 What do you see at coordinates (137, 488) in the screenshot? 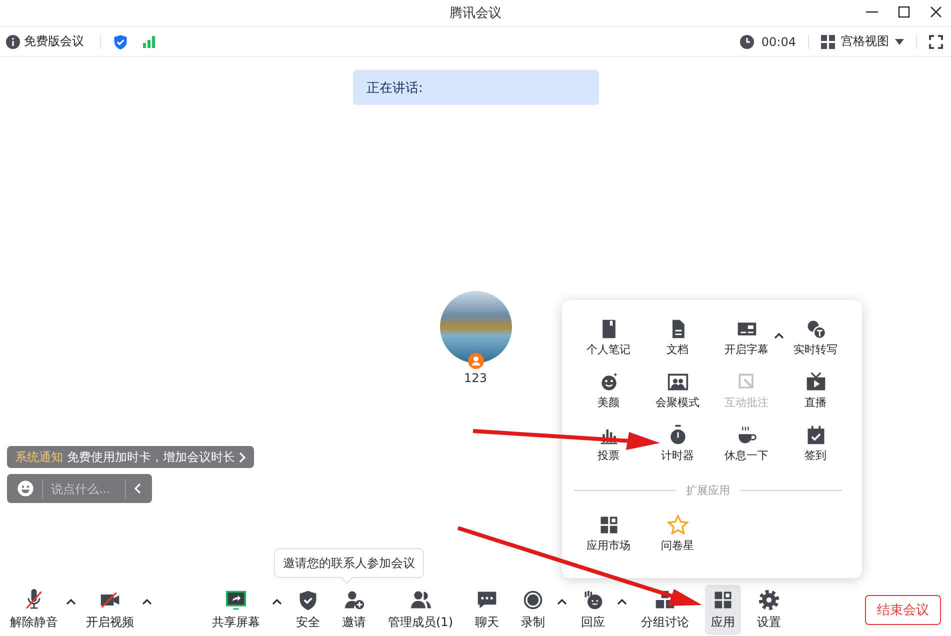
I see `collapse-icon` at bounding box center [137, 488].